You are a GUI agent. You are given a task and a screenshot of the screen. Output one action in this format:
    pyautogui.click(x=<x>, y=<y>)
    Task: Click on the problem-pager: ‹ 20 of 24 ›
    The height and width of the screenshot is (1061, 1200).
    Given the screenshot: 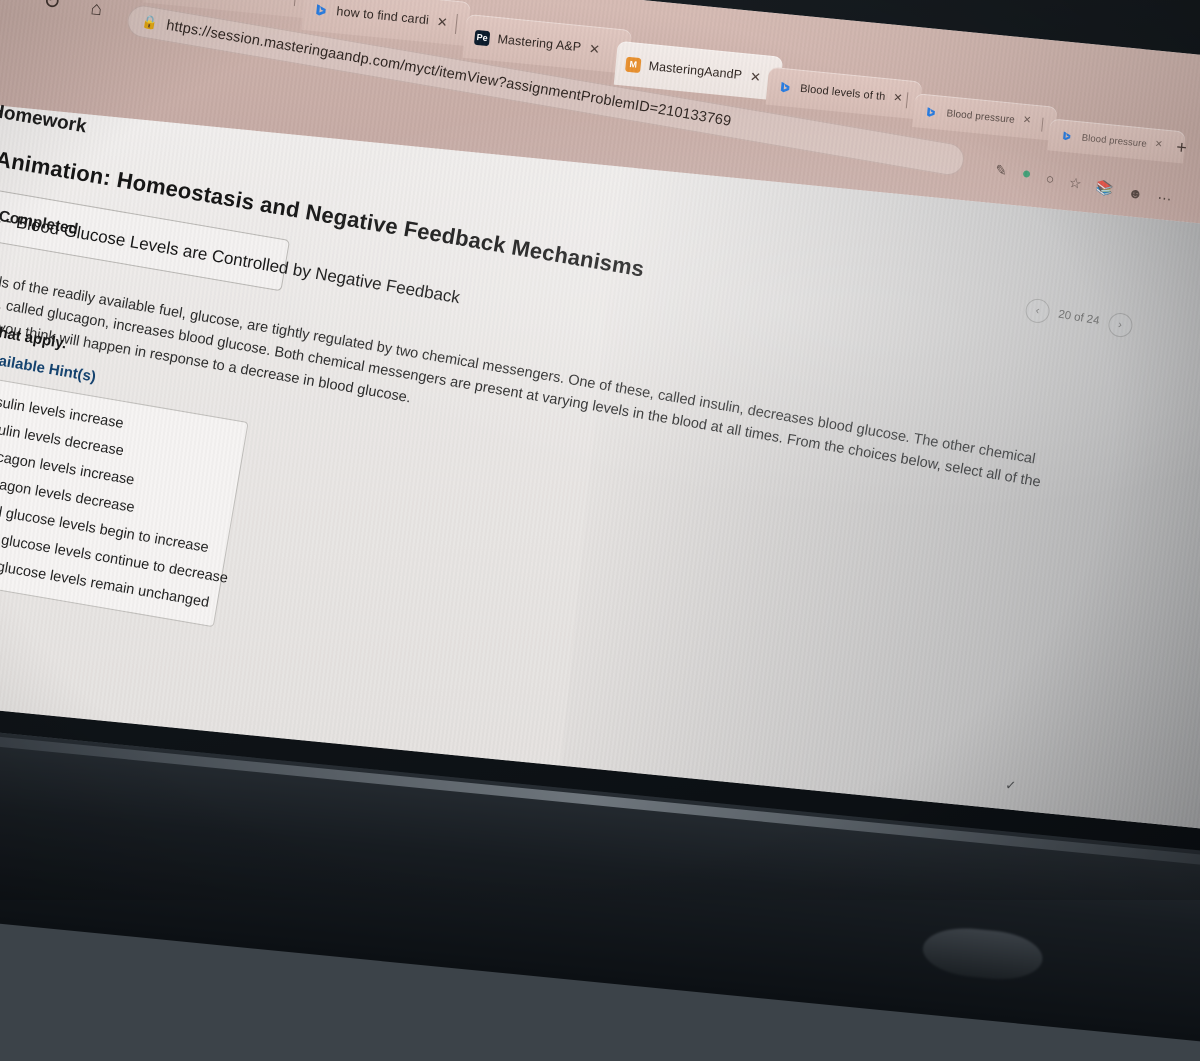 What is the action you would take?
    pyautogui.click(x=1078, y=318)
    